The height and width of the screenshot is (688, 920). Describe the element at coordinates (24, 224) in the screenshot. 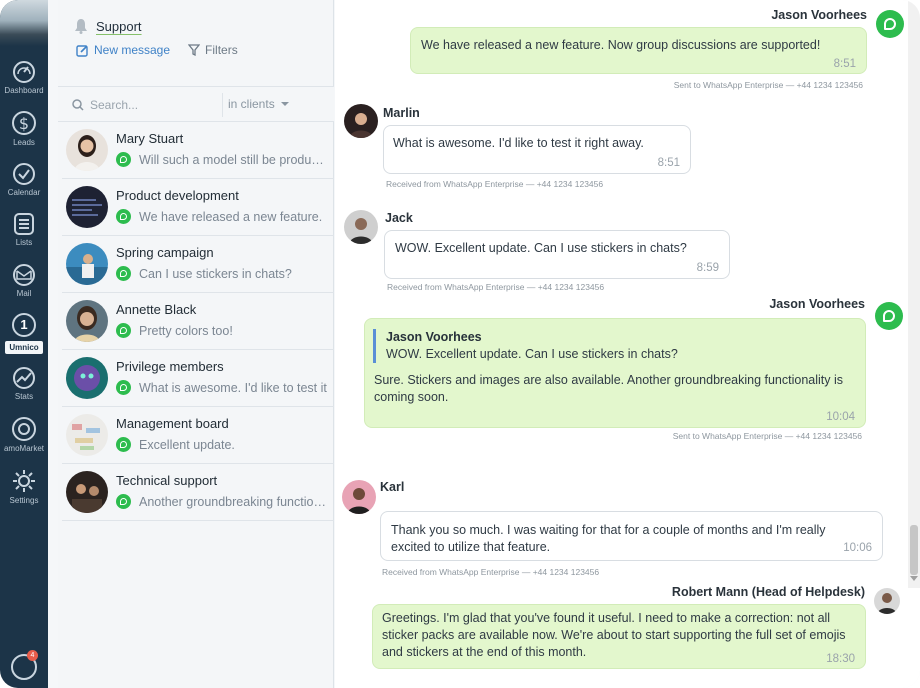

I see `list-icon` at that location.